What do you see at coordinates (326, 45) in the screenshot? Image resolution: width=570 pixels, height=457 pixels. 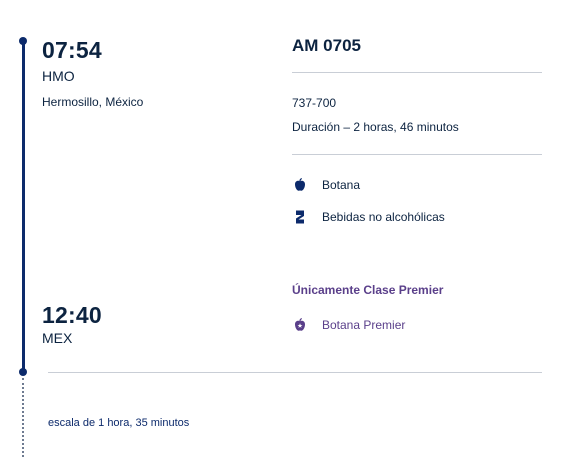 I see `flight-number: AM 0705` at bounding box center [326, 45].